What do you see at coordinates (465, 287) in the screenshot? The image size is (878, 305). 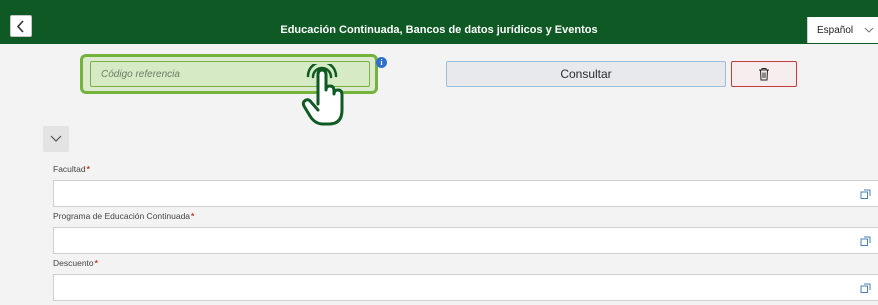 I see `discount-field` at bounding box center [465, 287].